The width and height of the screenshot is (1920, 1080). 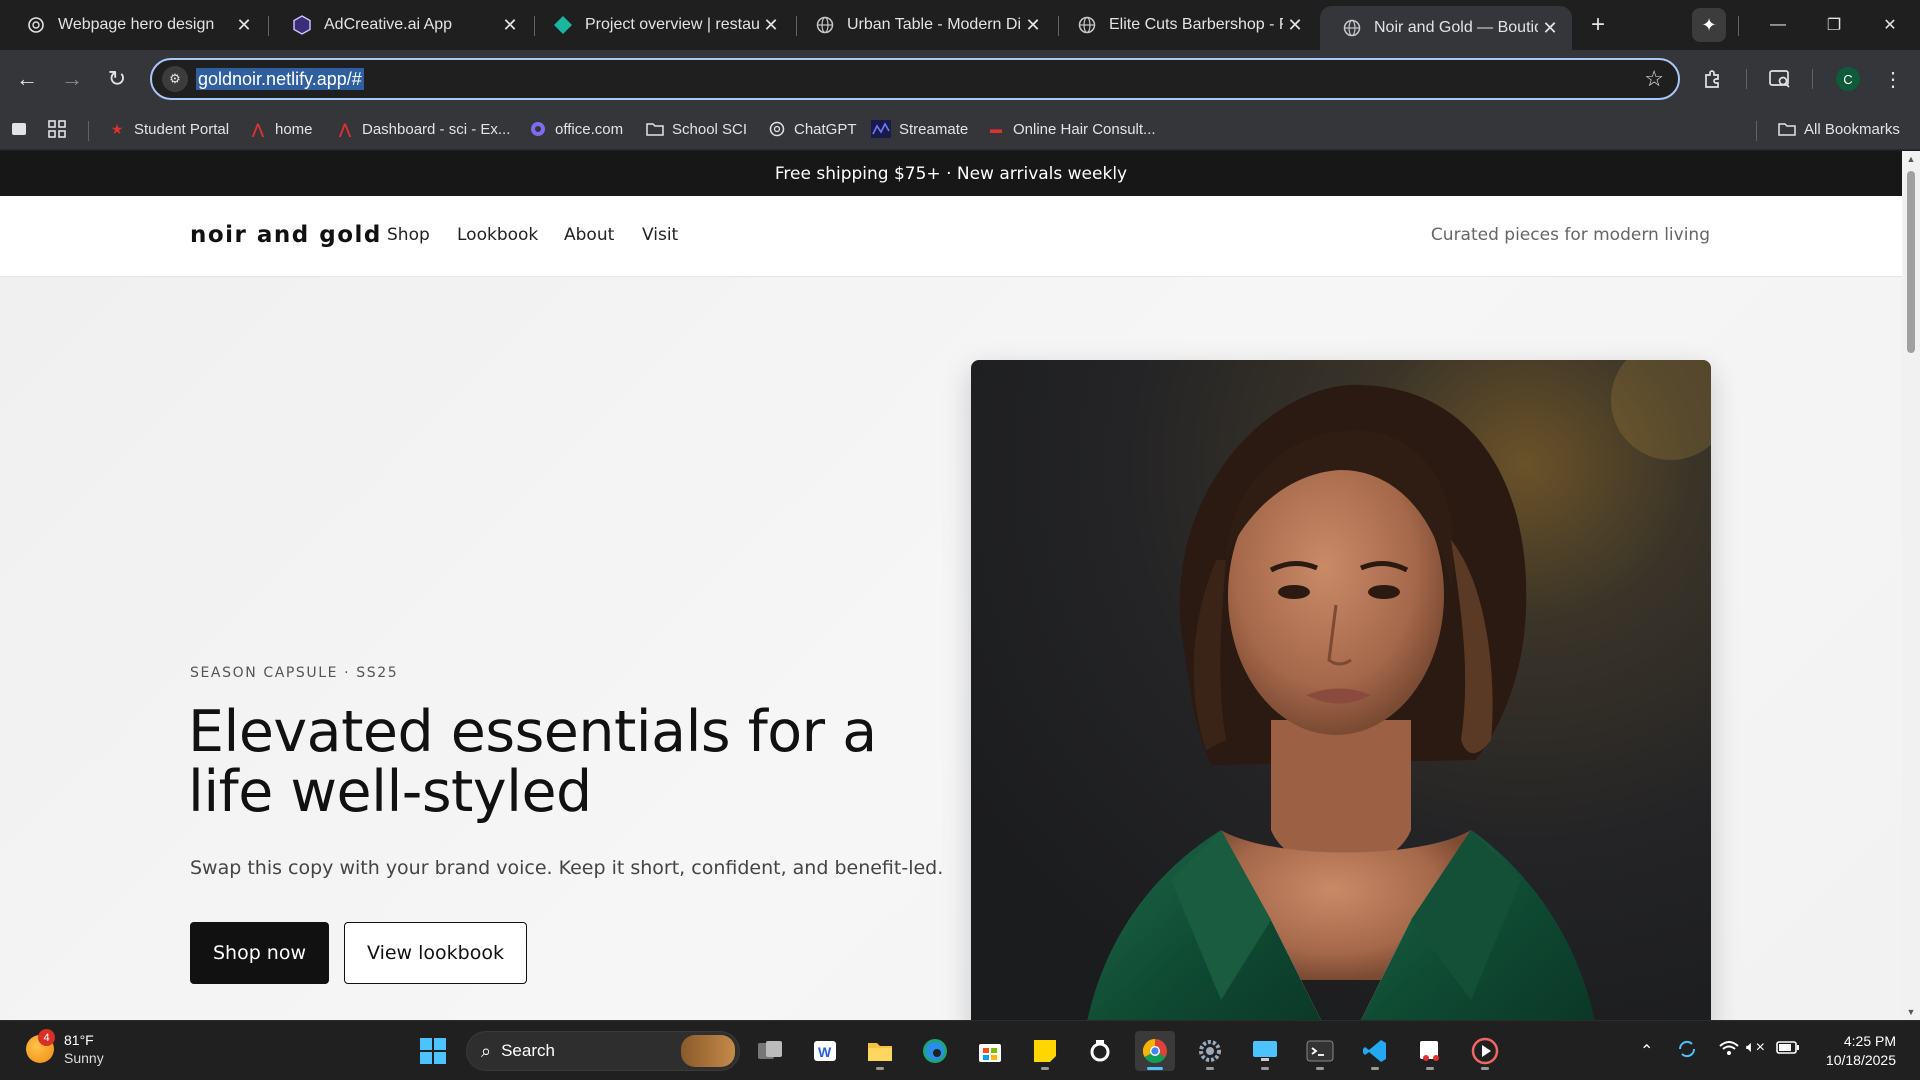 What do you see at coordinates (1713, 79) in the screenshot?
I see `extensions-puzzle-icon` at bounding box center [1713, 79].